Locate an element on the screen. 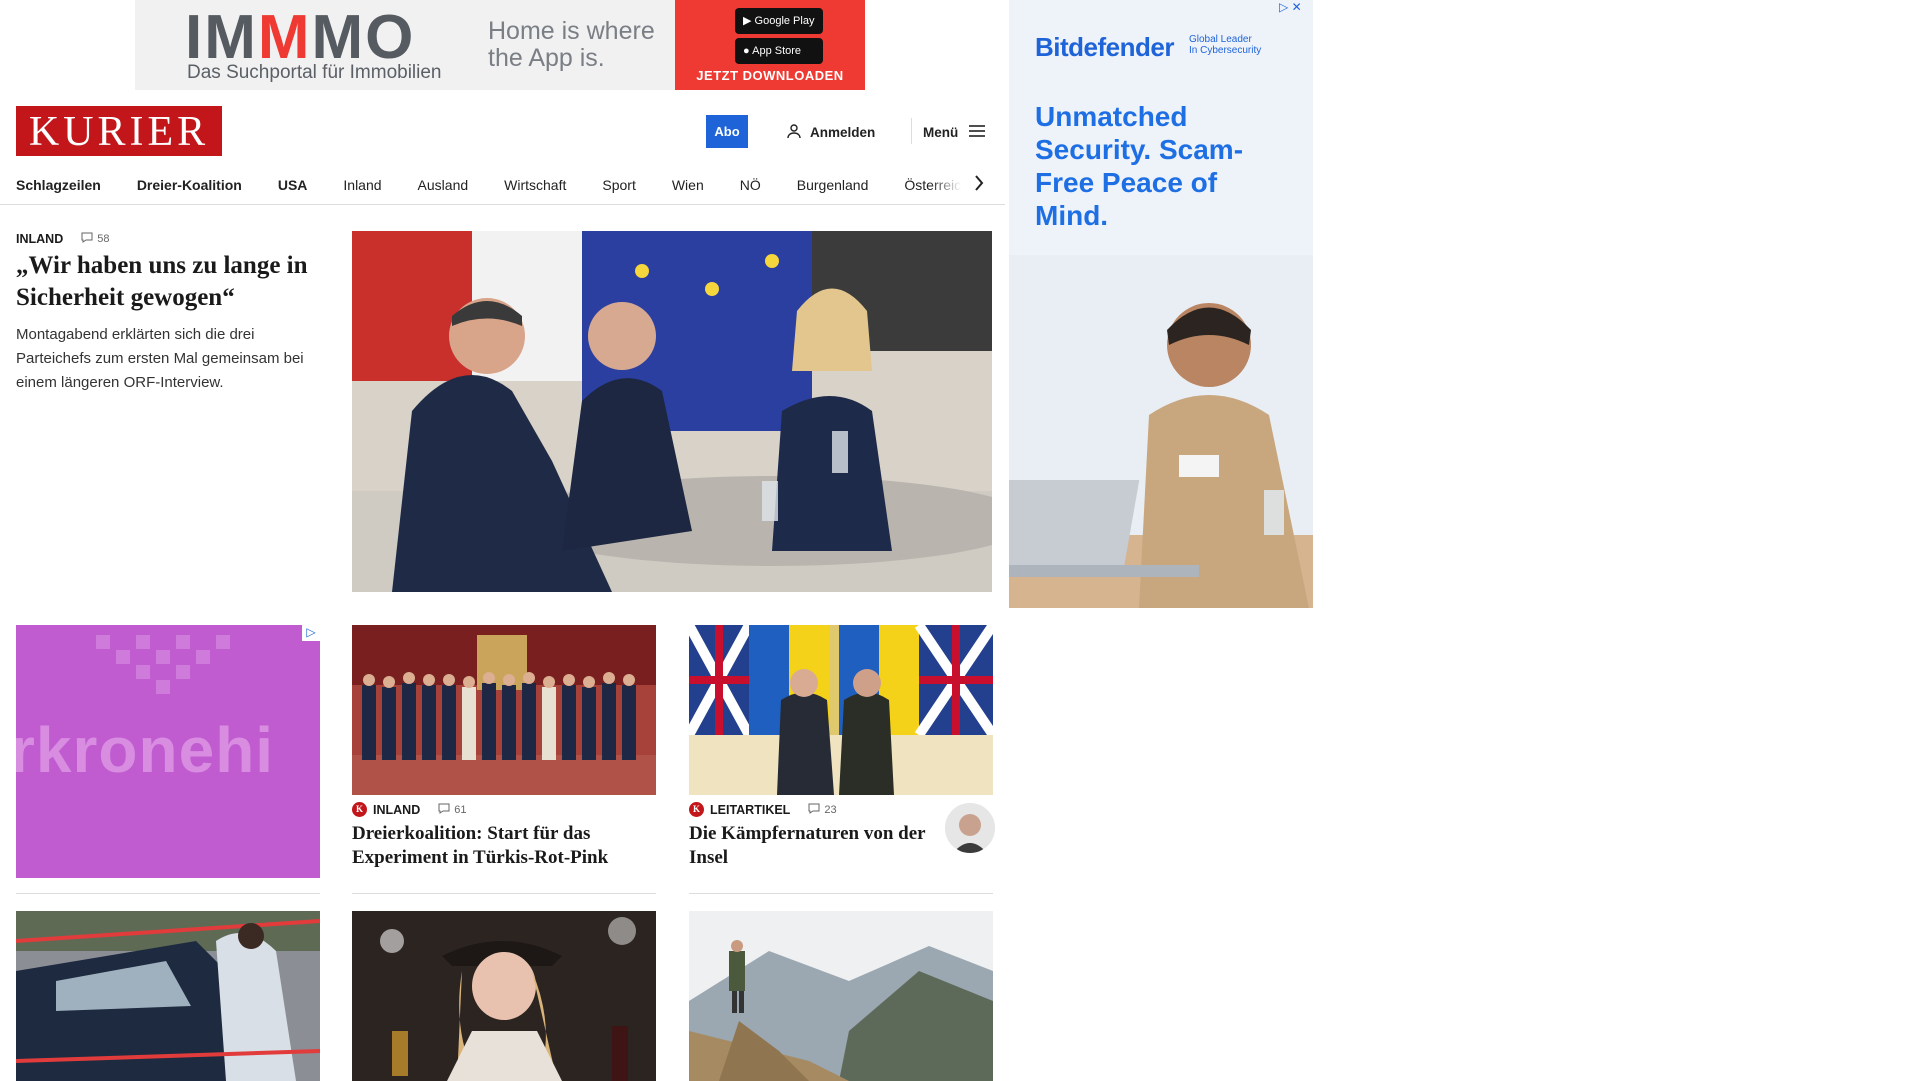 The height and width of the screenshot is (1081, 1920). menu-button: Menü is located at coordinates (954, 132).